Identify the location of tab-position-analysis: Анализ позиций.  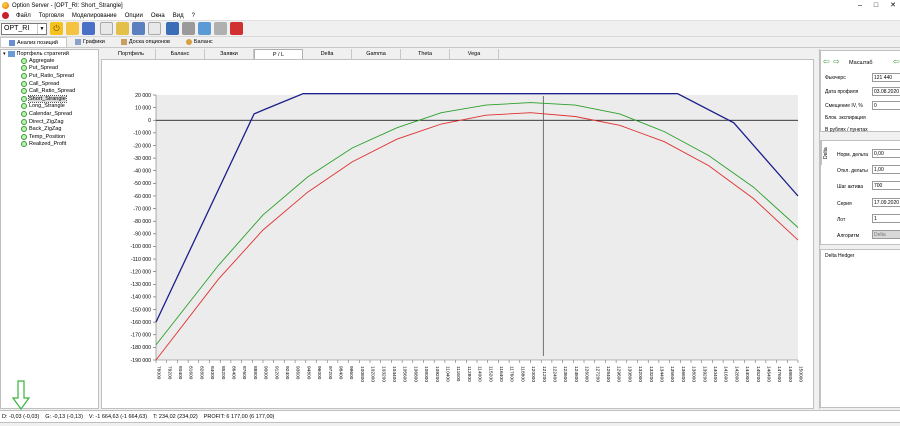
(33, 42).